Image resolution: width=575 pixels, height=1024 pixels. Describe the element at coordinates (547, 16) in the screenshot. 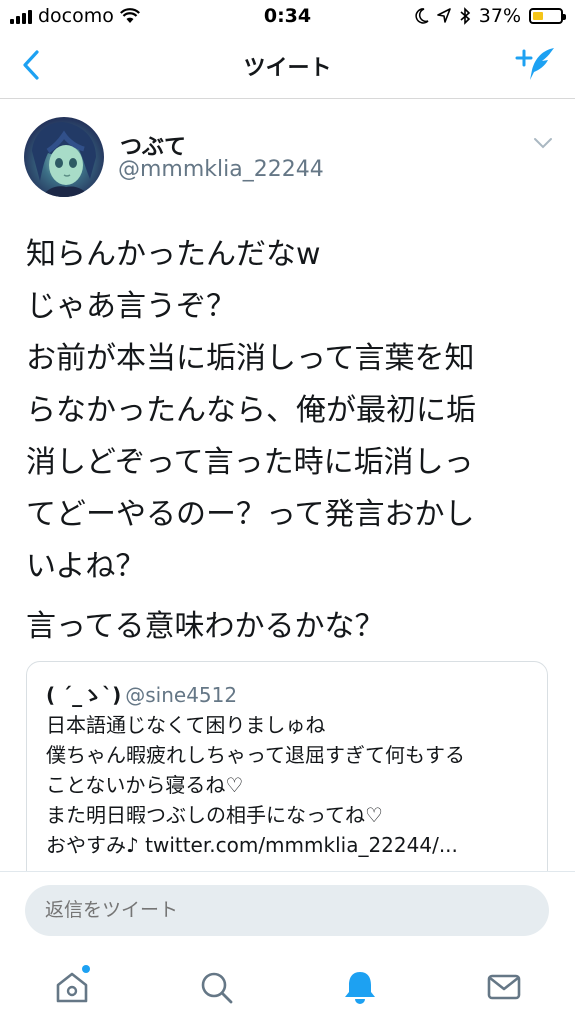

I see `battery-icon` at that location.